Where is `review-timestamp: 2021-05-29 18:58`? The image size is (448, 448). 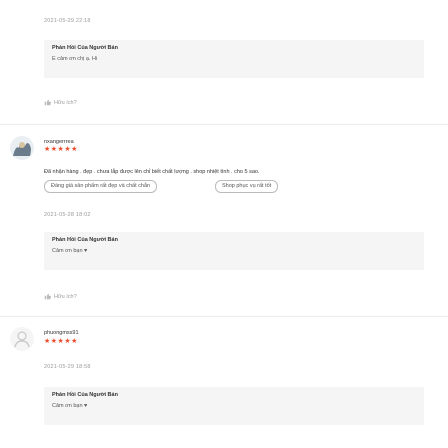
review-timestamp: 2021-05-29 18:58 is located at coordinates (67, 367).